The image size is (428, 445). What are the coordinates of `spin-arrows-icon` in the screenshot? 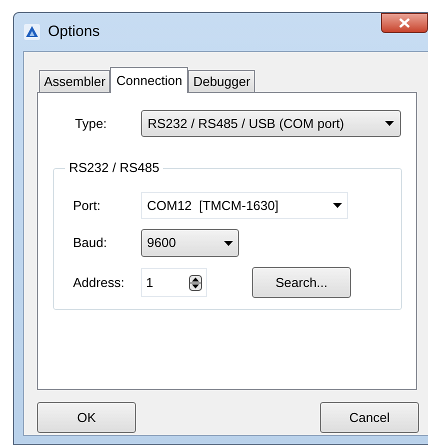 It's located at (195, 282).